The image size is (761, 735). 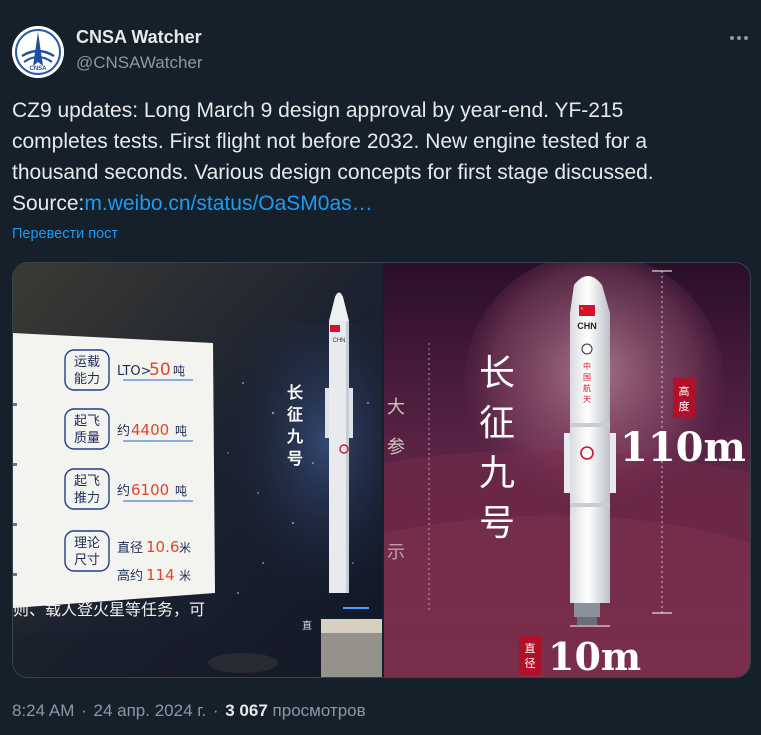 I want to click on spec-label: 理论, so click(x=87, y=543).